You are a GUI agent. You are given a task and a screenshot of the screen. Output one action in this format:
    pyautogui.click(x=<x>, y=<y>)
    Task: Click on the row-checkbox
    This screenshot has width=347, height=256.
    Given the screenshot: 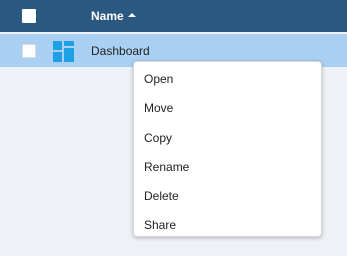 What is the action you would take?
    pyautogui.click(x=29, y=51)
    